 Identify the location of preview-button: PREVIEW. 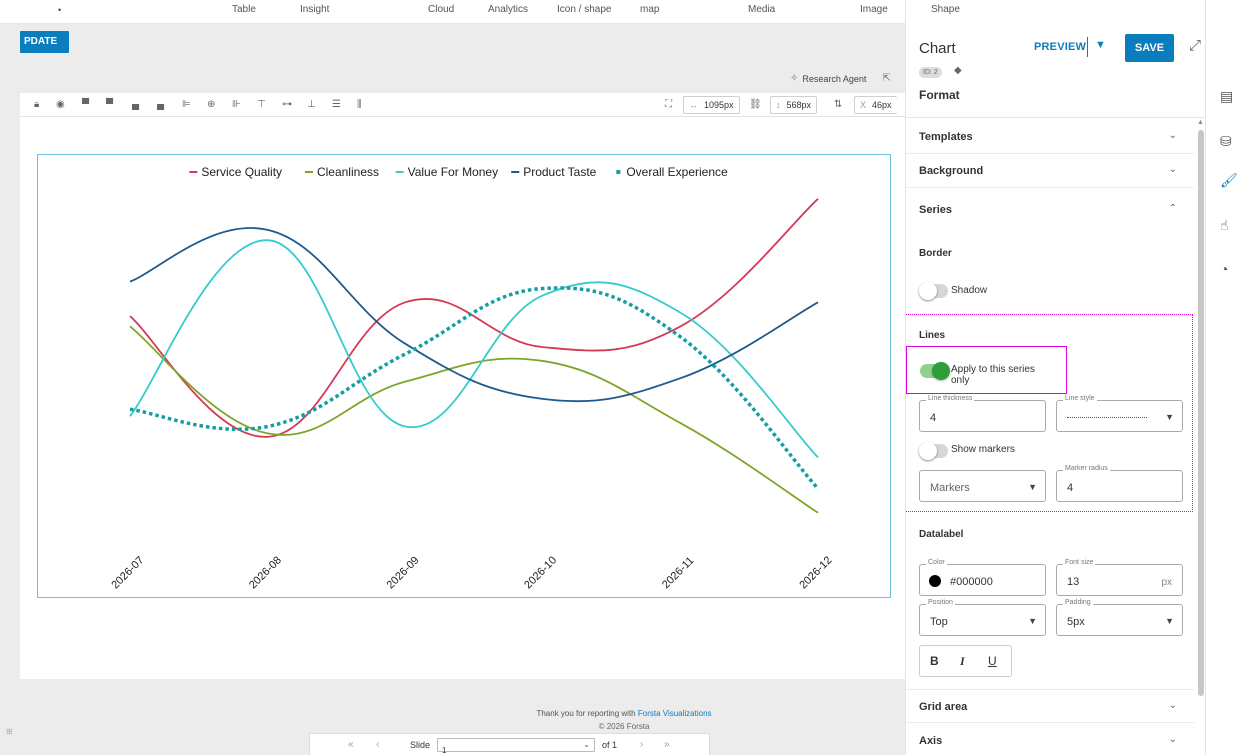
(1060, 47).